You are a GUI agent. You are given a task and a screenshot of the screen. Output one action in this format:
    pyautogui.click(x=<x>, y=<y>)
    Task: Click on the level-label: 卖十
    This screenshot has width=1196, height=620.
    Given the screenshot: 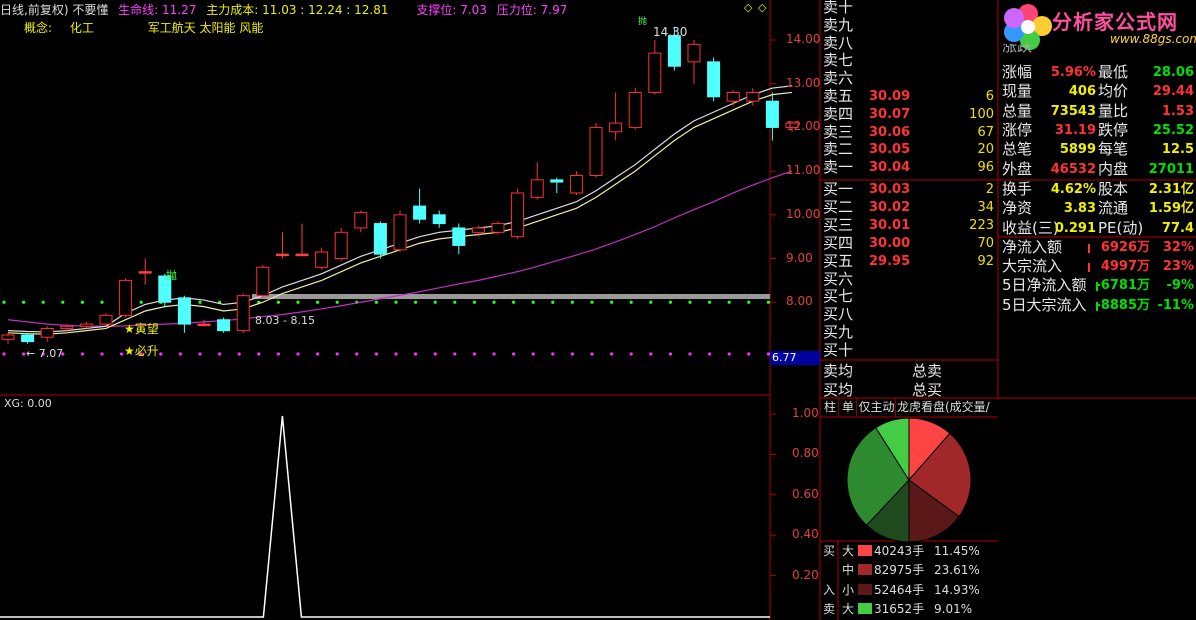 What is the action you would take?
    pyautogui.click(x=838, y=8)
    